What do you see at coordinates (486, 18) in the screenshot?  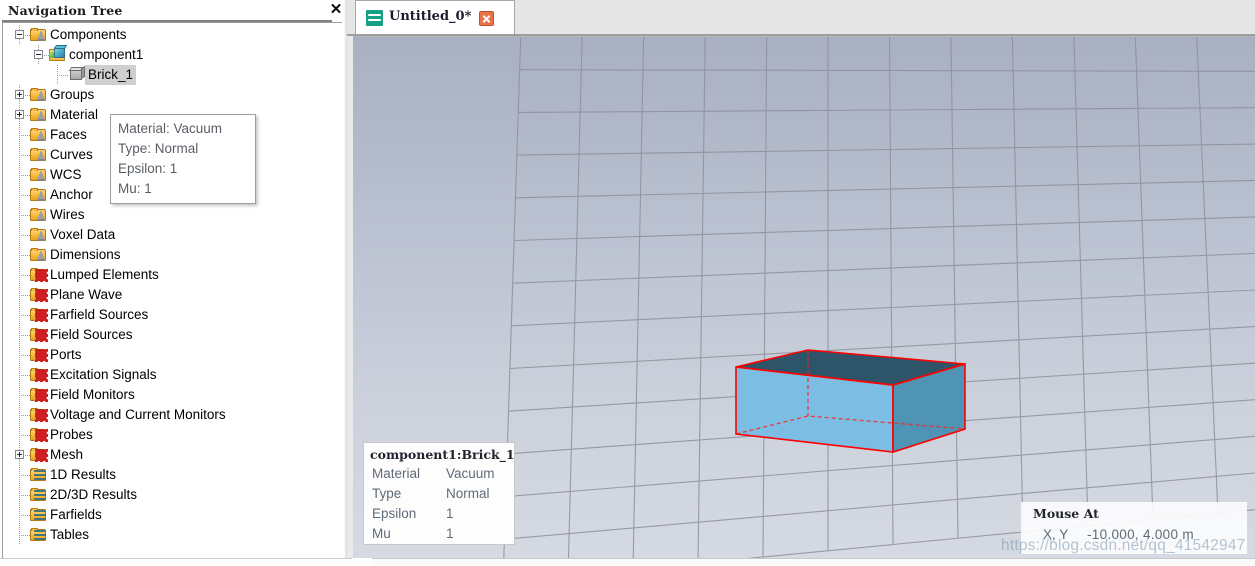 I see `close-icon` at bounding box center [486, 18].